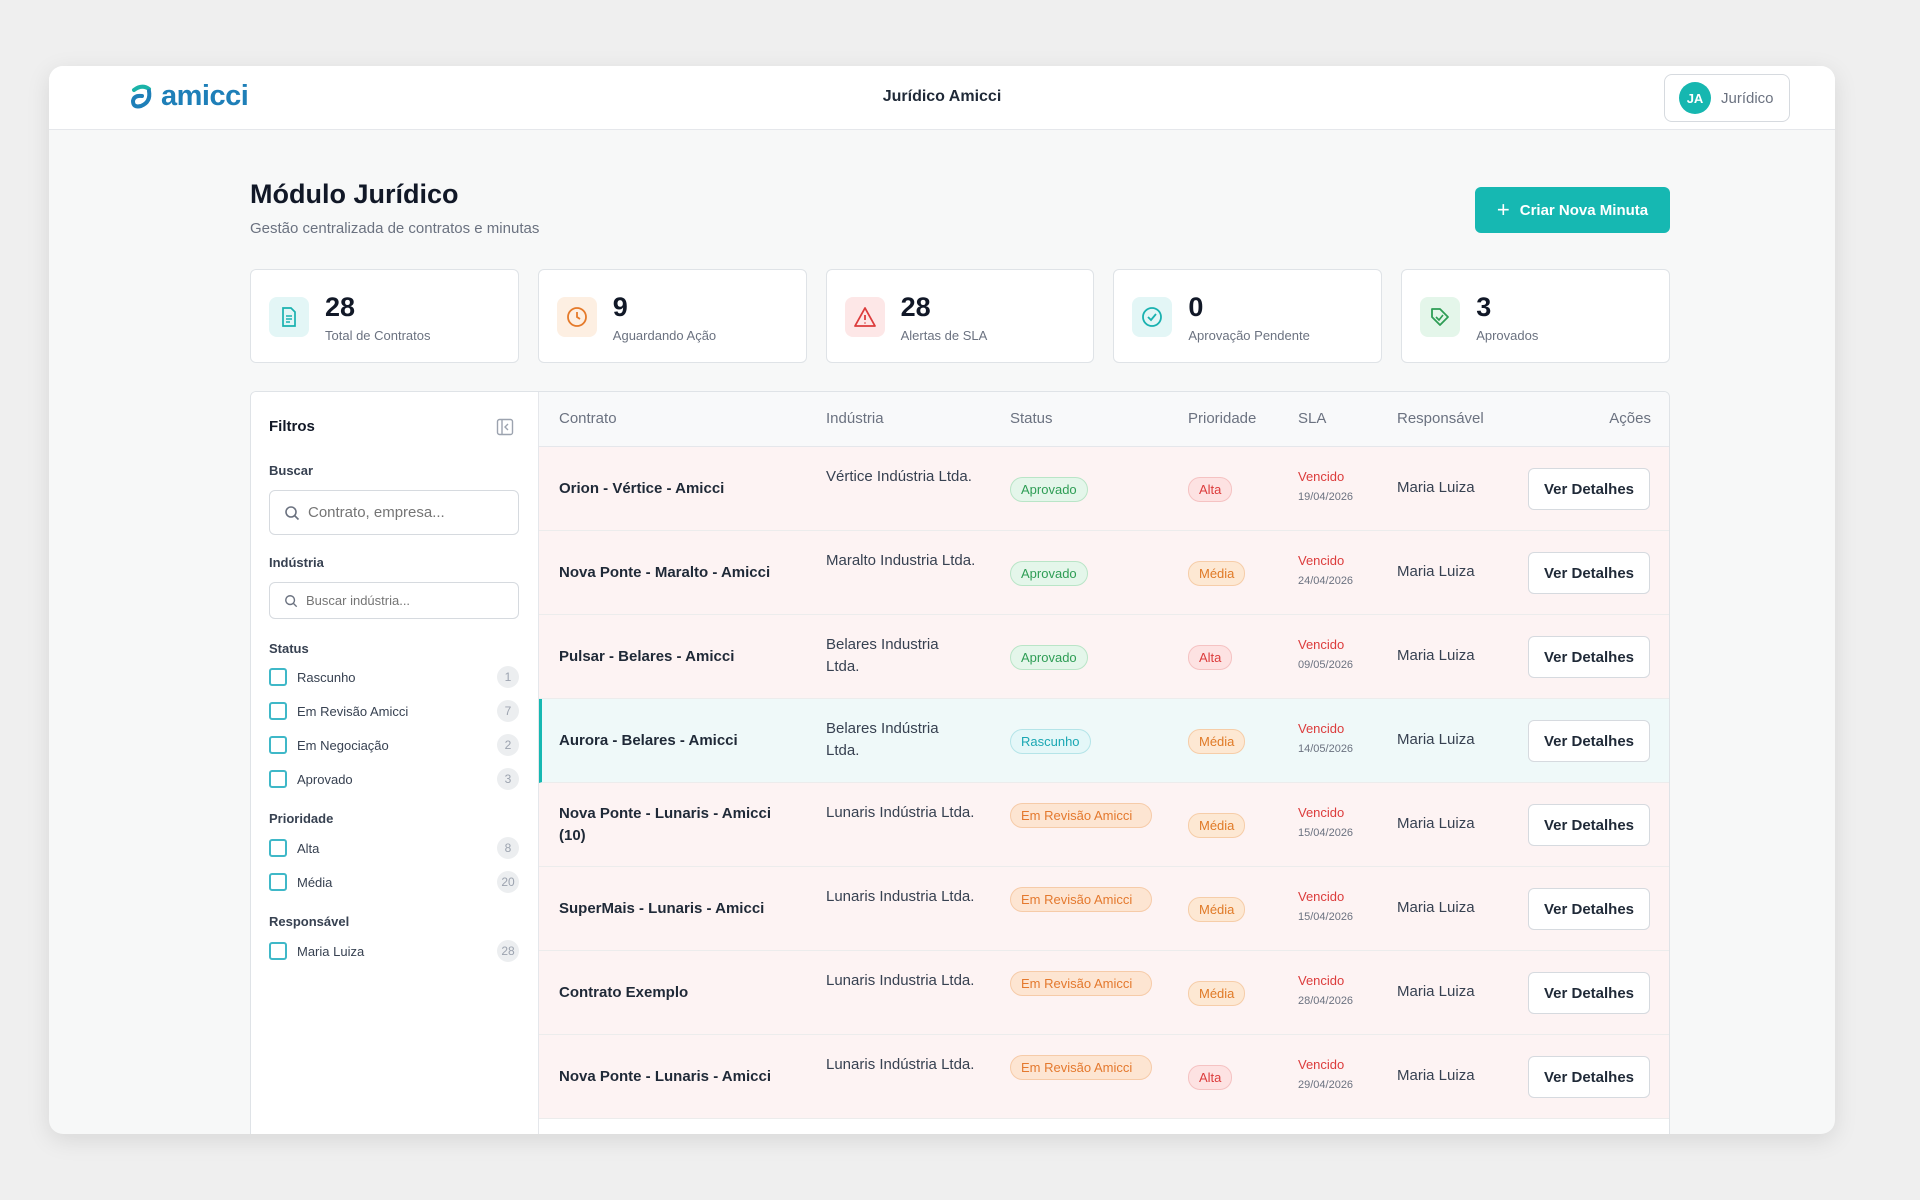 The width and height of the screenshot is (1920, 1200). What do you see at coordinates (1440, 317) in the screenshot?
I see `approved-tag-icon` at bounding box center [1440, 317].